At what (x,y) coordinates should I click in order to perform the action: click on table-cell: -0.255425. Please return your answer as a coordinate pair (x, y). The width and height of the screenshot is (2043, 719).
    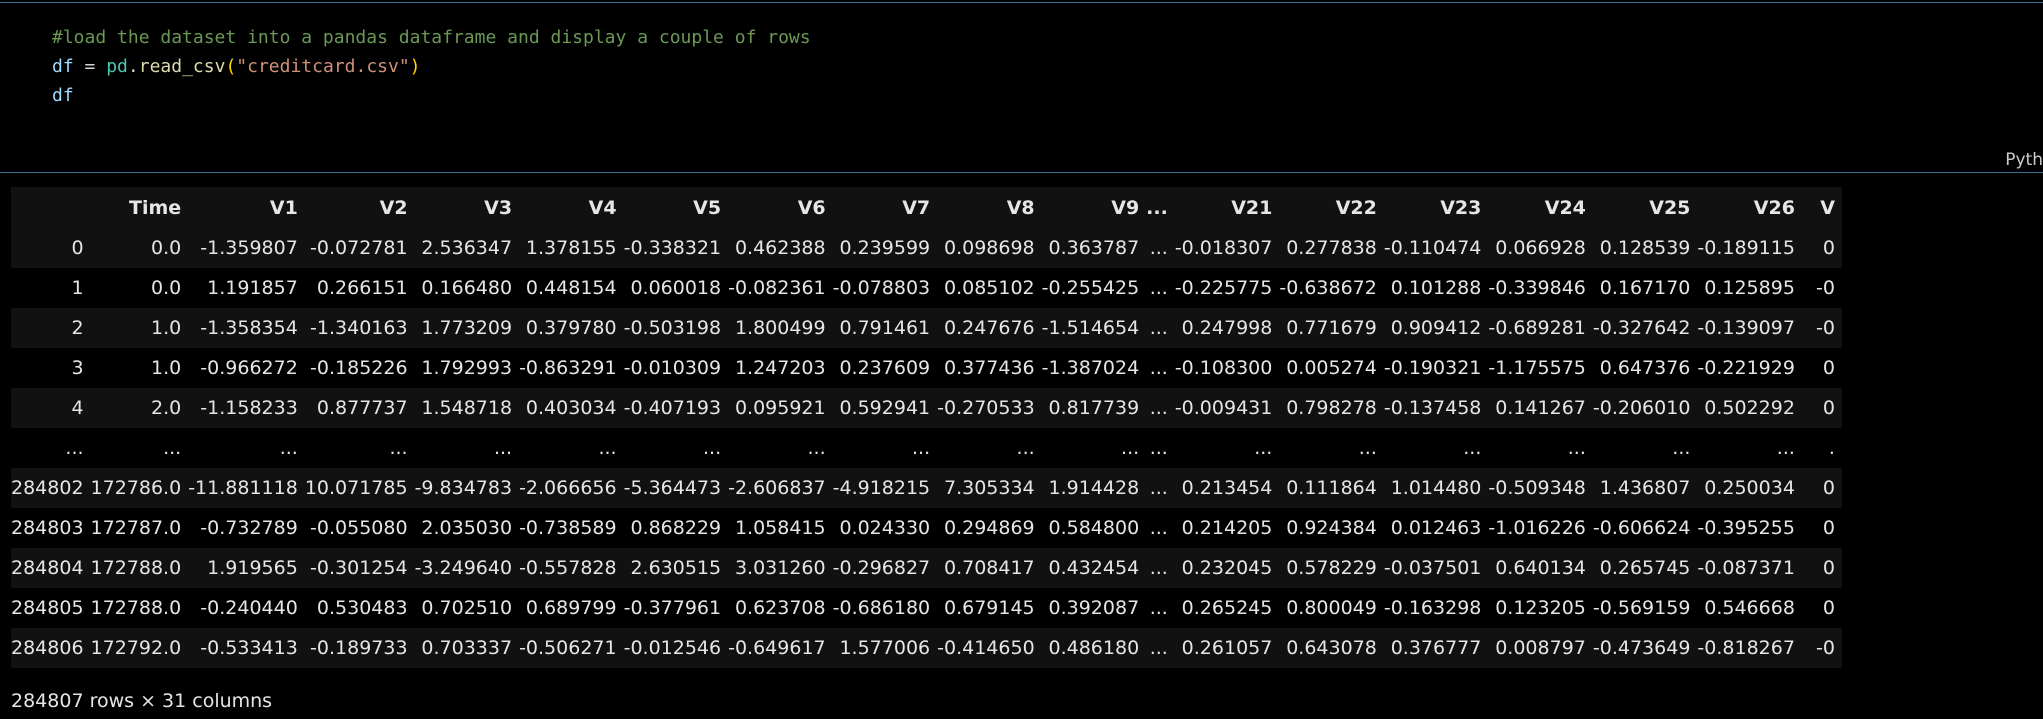
    Looking at the image, I should click on (1090, 288).